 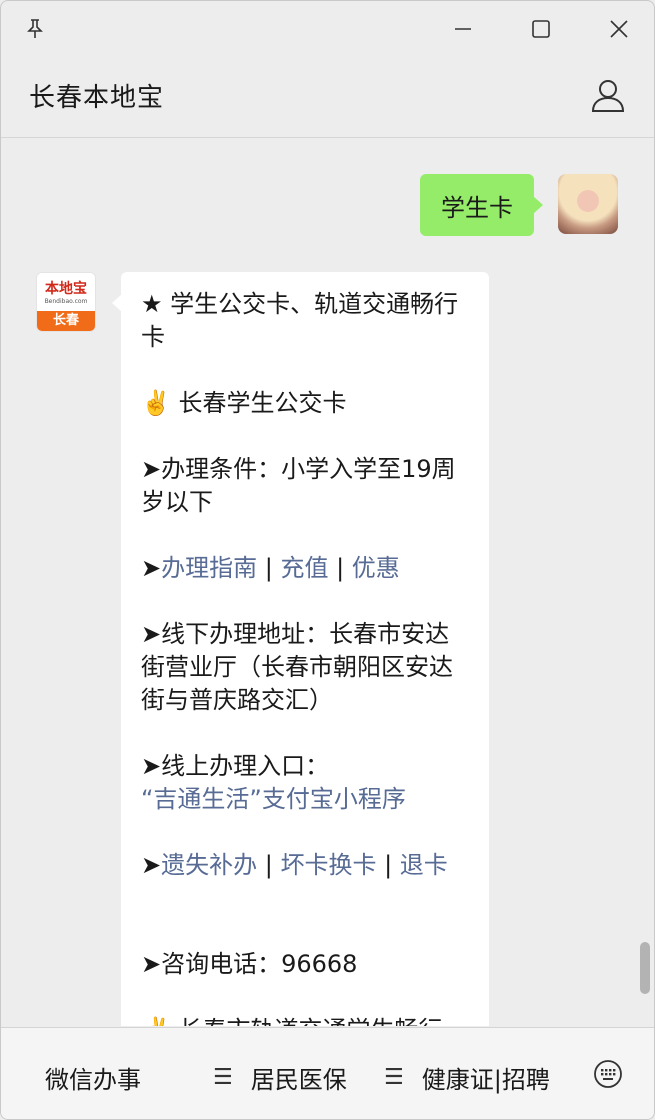 What do you see at coordinates (298, 485) in the screenshot?
I see `conditions-text: ➤办理条件：小学入学至19周岁以下` at bounding box center [298, 485].